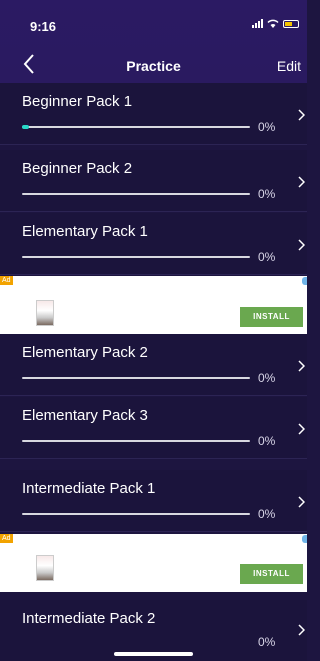 The height and width of the screenshot is (661, 320). What do you see at coordinates (89, 618) in the screenshot?
I see `pack-label: Intermediate Pack 2` at bounding box center [89, 618].